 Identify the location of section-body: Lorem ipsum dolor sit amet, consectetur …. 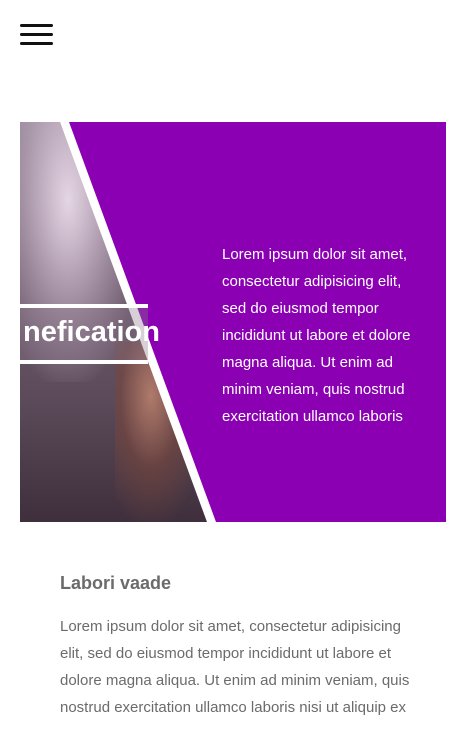
(235, 667).